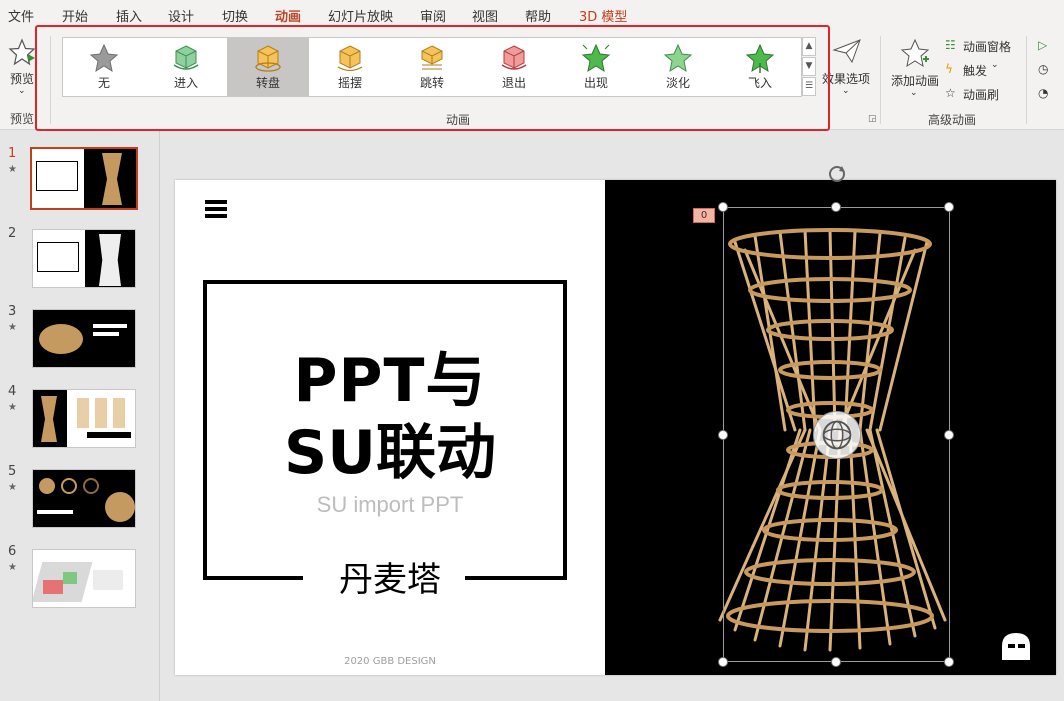 This screenshot has height=701, width=1064. I want to click on gallery-item-label: 跳转, so click(431, 83).